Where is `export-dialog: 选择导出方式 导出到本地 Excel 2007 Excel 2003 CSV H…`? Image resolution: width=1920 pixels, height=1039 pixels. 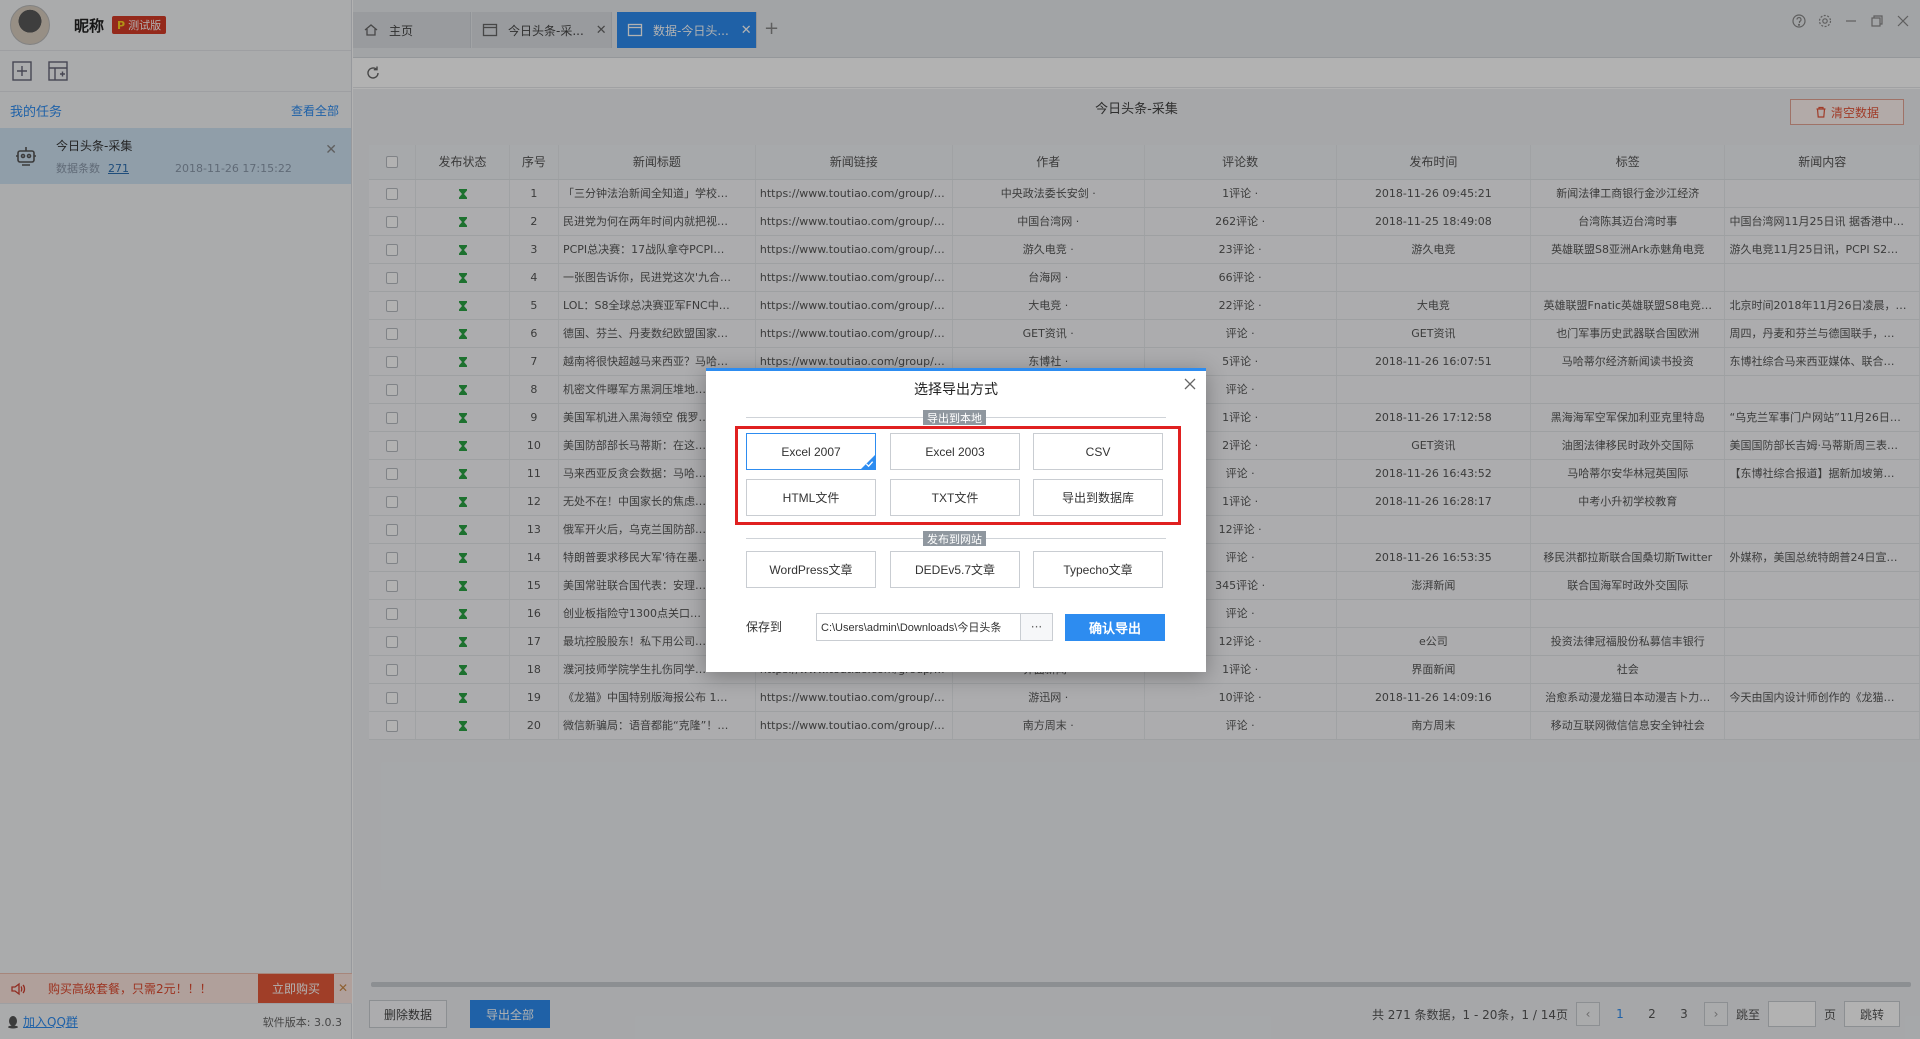 export-dialog: 选择导出方式 导出到本地 Excel 2007 Excel 2003 CSV H… is located at coordinates (956, 520).